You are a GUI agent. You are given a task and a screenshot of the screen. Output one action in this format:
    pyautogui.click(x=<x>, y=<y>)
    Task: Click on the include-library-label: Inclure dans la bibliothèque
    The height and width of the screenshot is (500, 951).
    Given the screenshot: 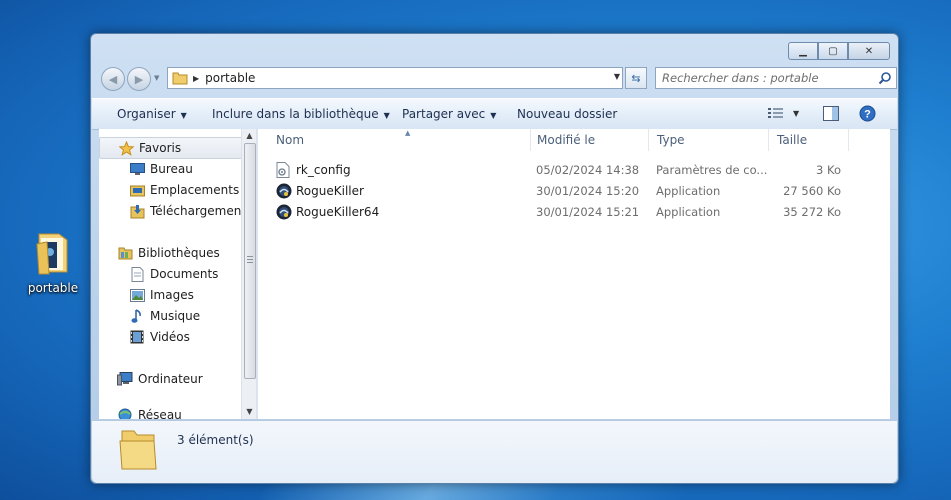 What is the action you would take?
    pyautogui.click(x=295, y=114)
    